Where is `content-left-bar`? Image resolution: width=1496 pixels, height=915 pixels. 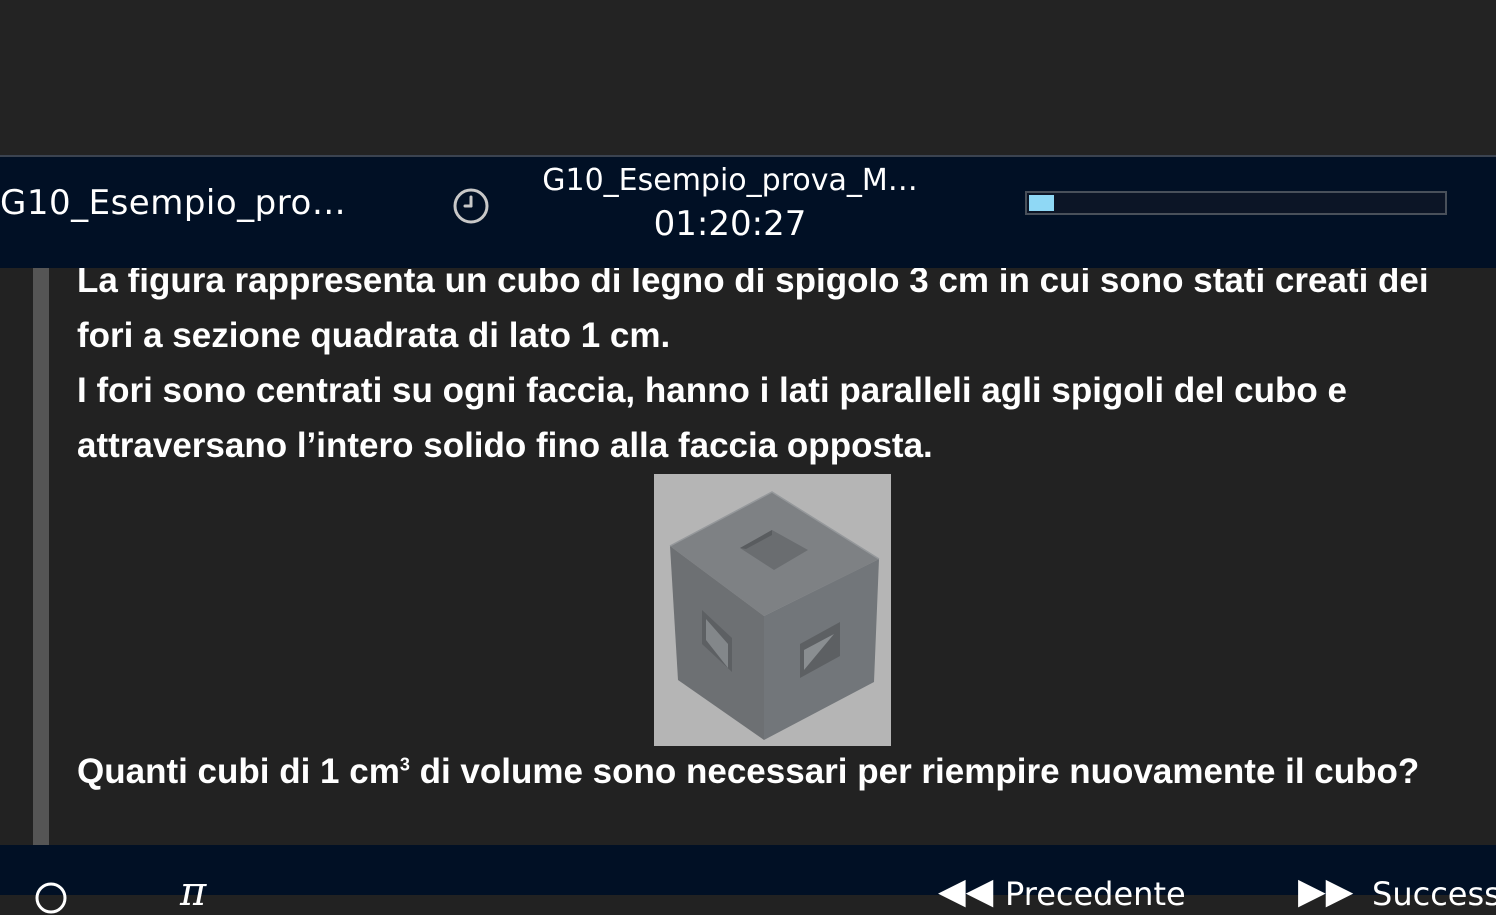 content-left-bar is located at coordinates (41, 556).